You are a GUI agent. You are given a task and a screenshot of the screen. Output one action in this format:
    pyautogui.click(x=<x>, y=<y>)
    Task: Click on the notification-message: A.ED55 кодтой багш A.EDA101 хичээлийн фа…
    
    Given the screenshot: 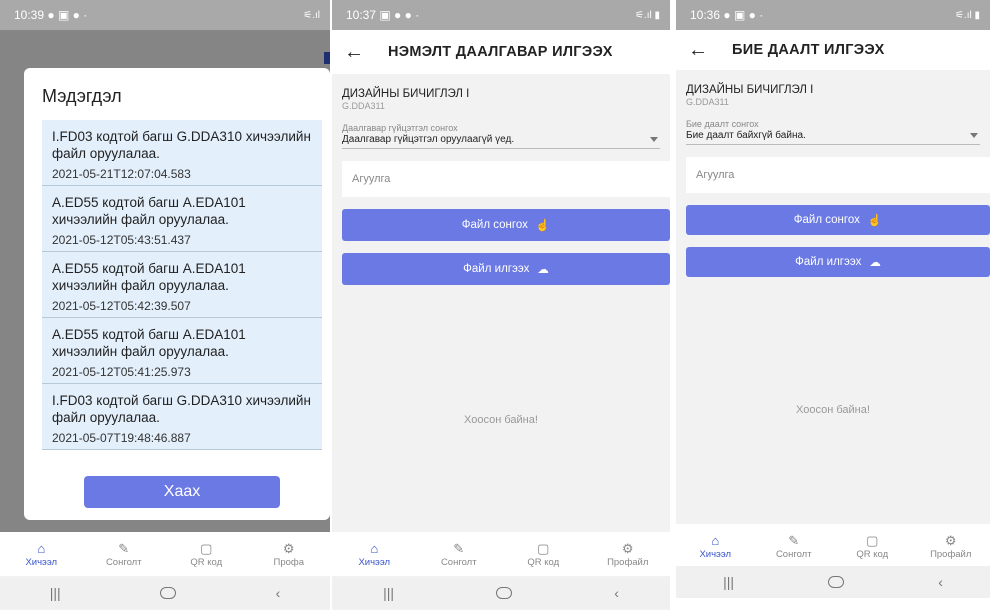 What is the action you would take?
    pyautogui.click(x=149, y=343)
    